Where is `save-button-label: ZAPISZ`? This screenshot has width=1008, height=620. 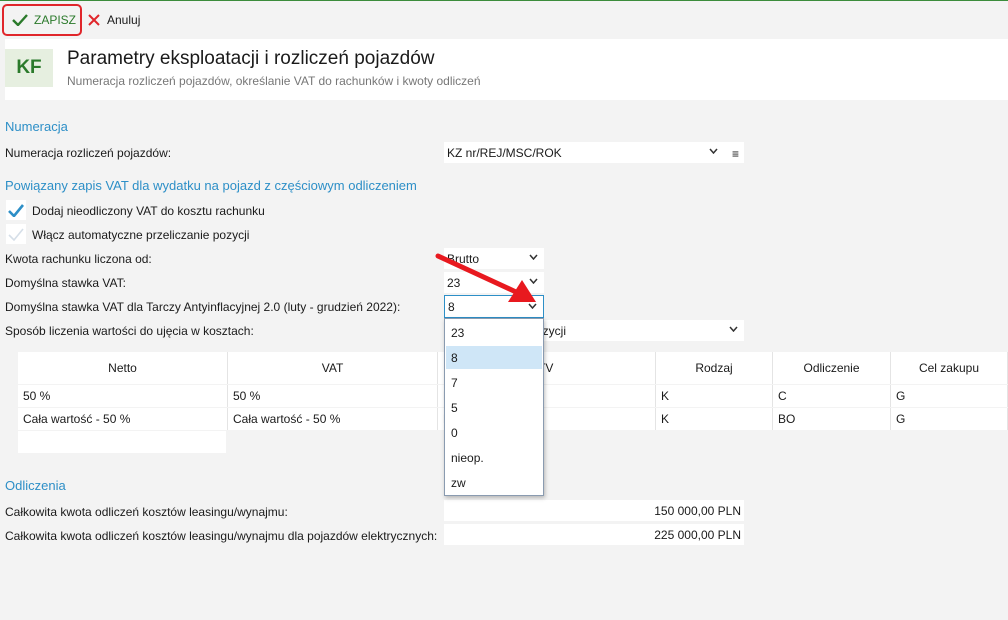 save-button-label: ZAPISZ is located at coordinates (55, 20).